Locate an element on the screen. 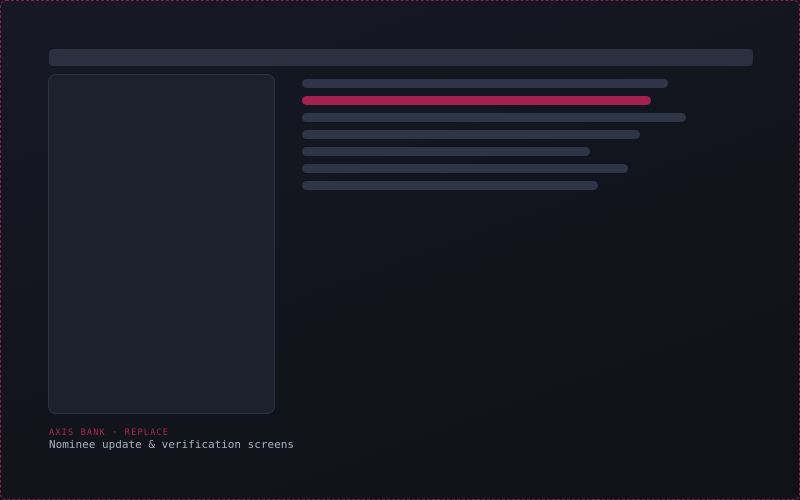 This screenshot has height=500, width=800. header-placeholder-bar is located at coordinates (401, 57).